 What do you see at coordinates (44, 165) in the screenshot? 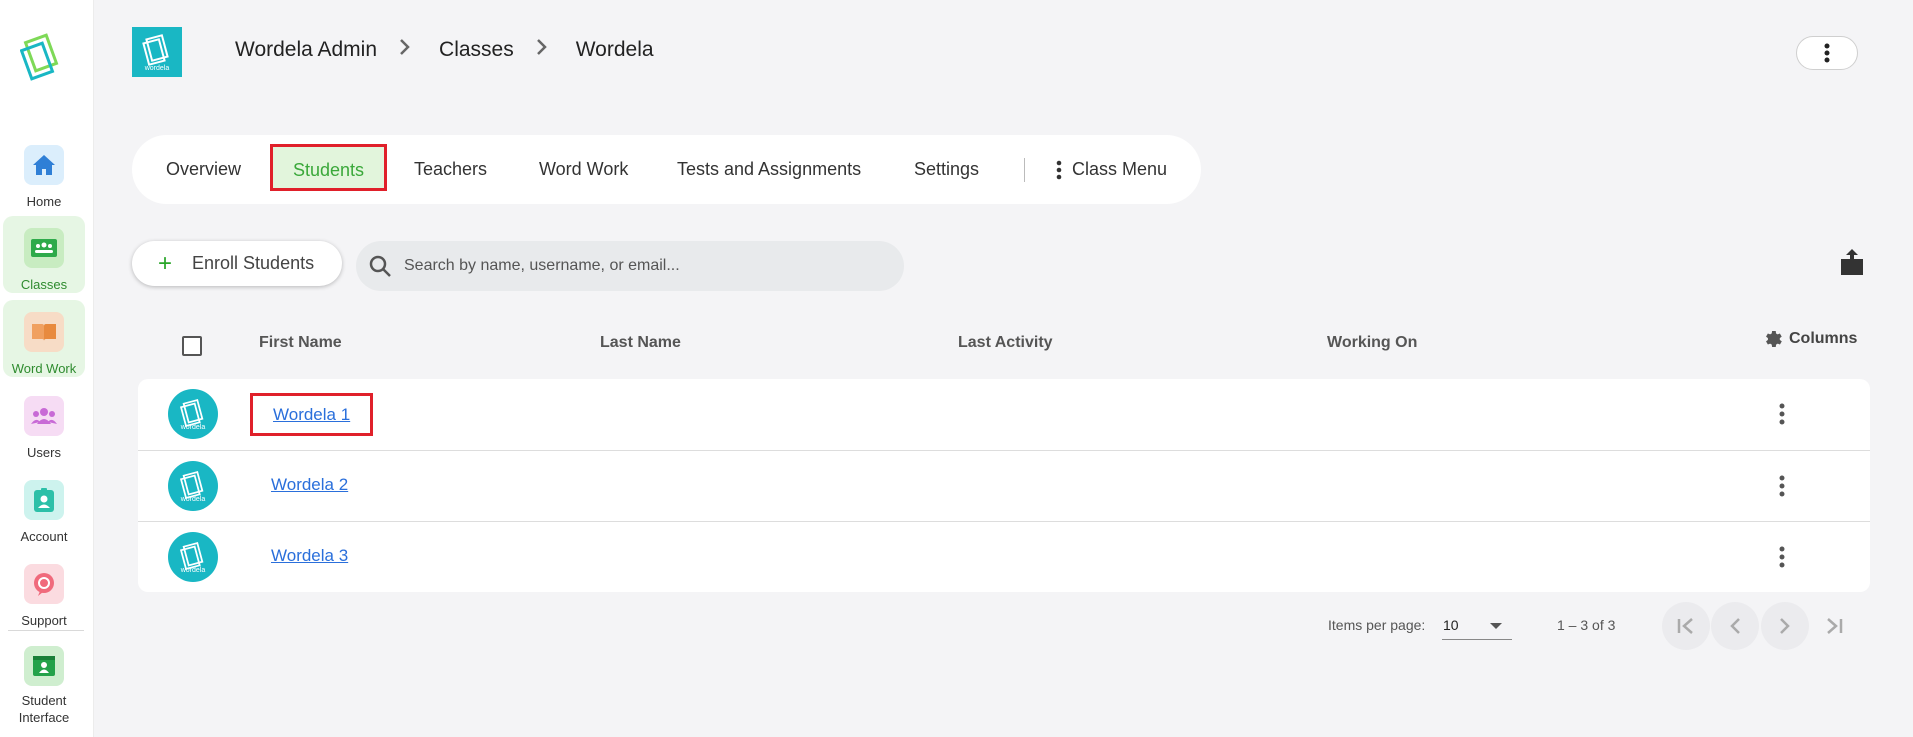
I see `home-icon` at bounding box center [44, 165].